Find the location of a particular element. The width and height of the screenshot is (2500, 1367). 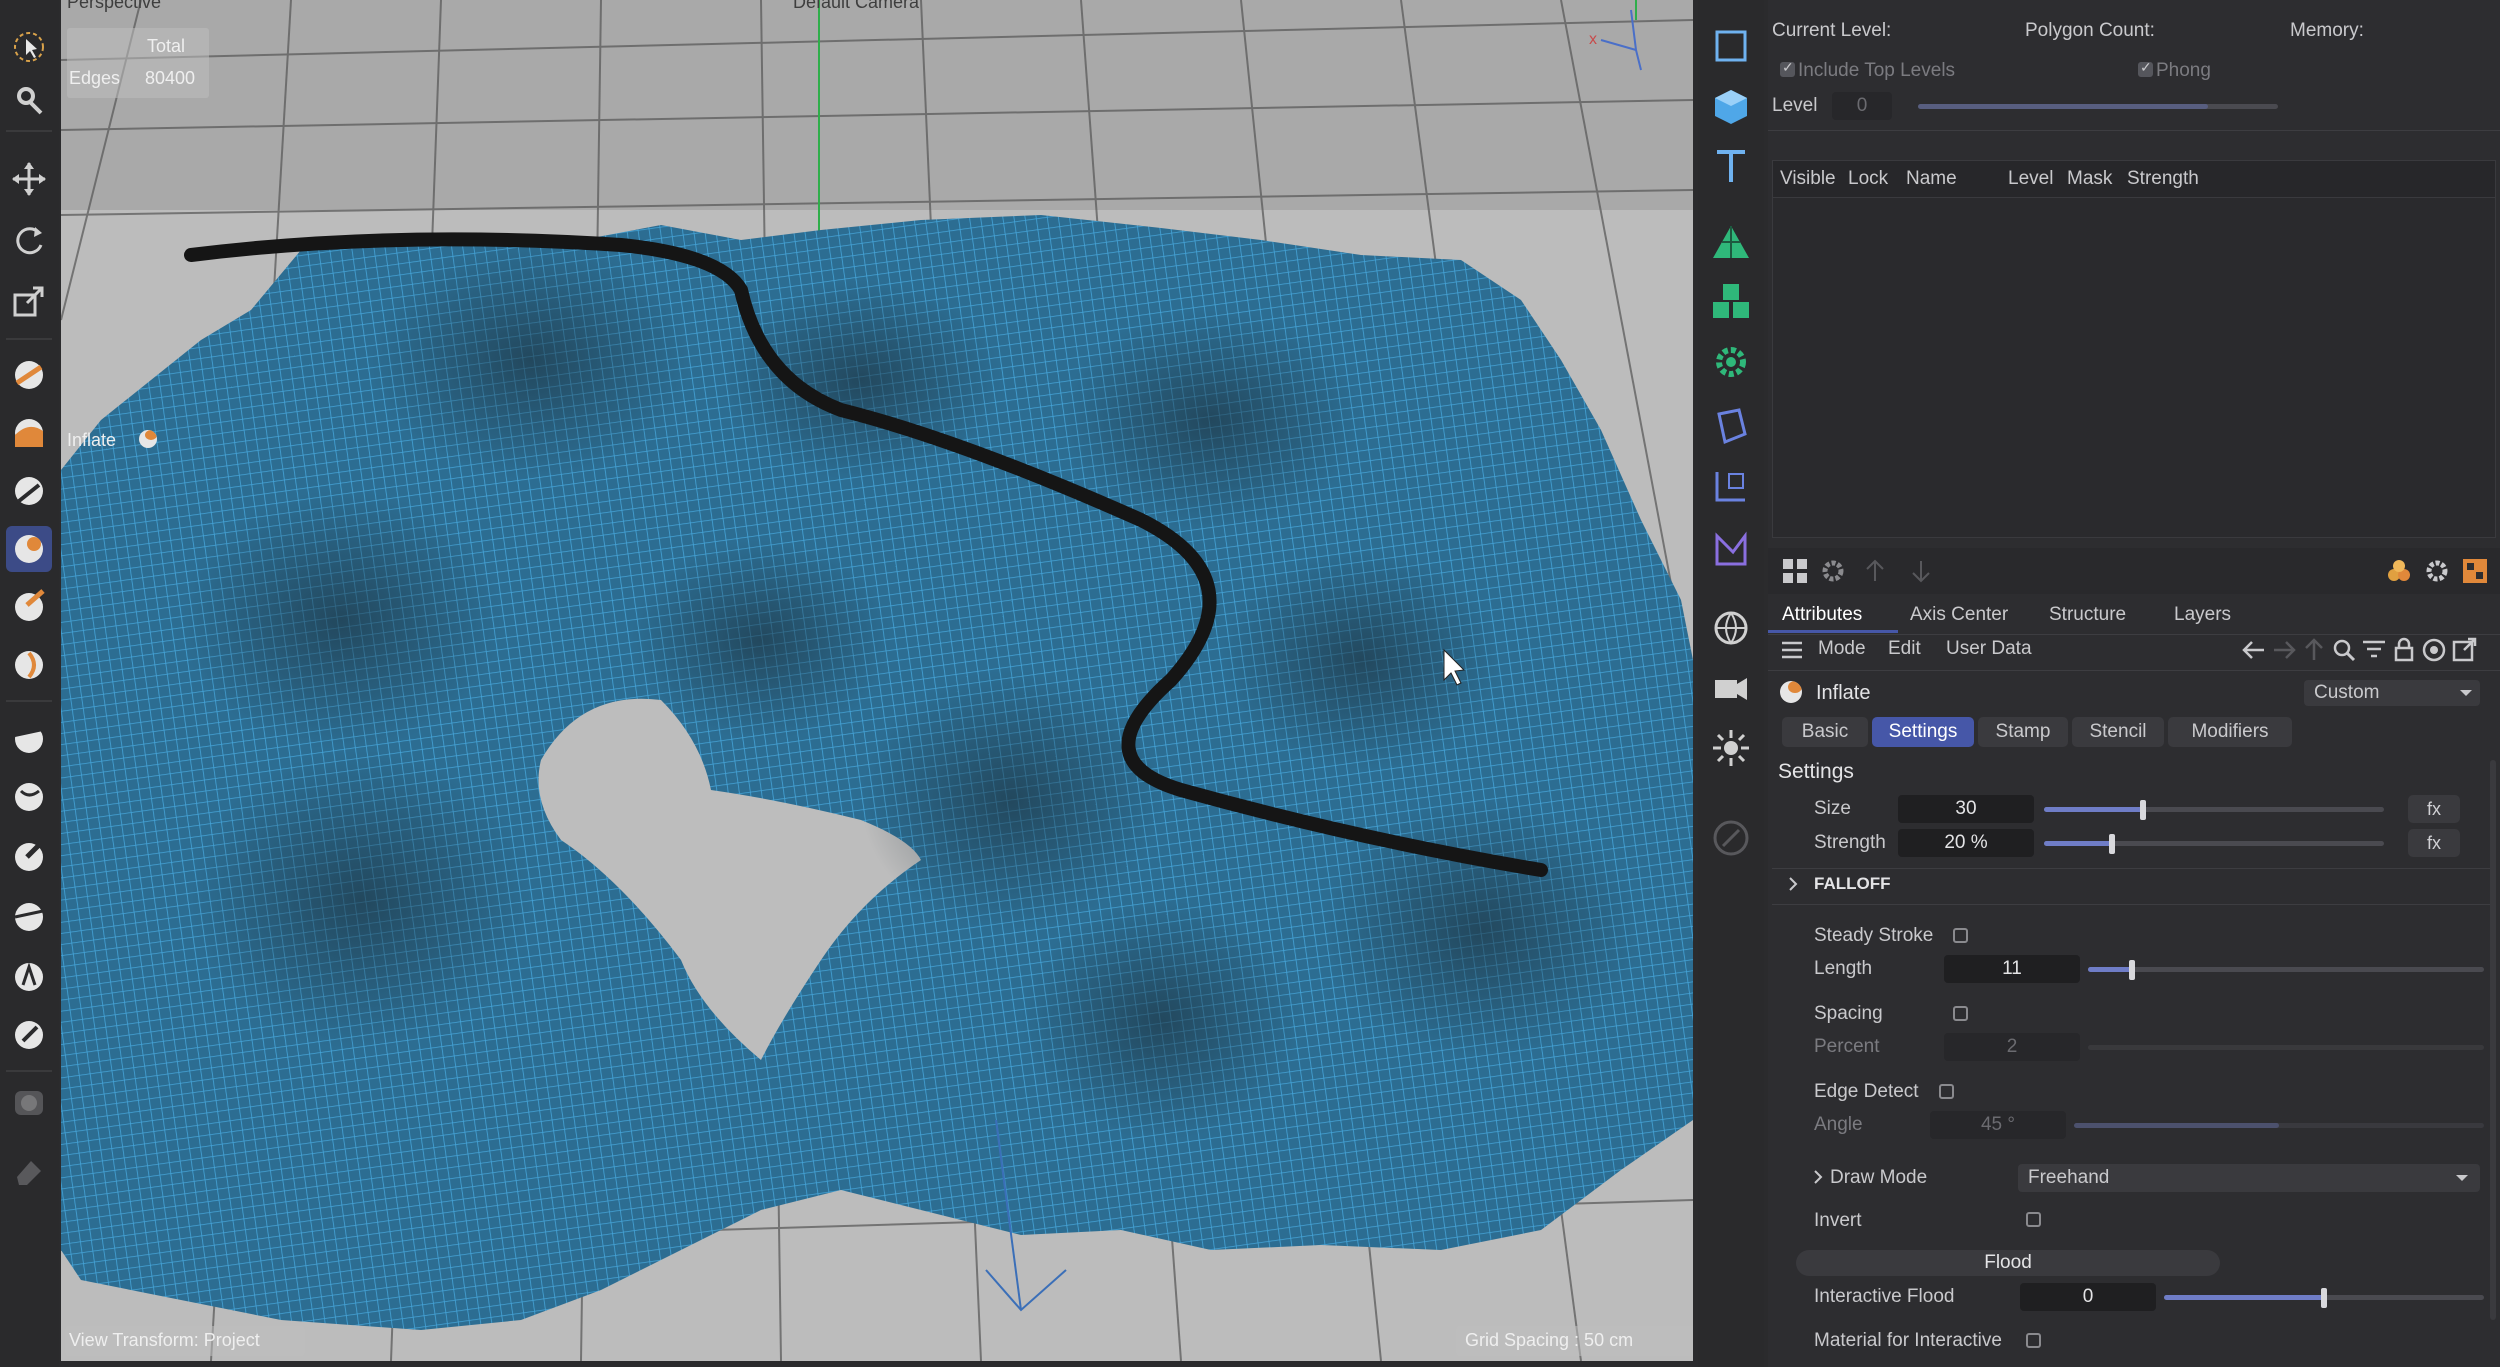

mesh-triangle-icon is located at coordinates (1731, 242).